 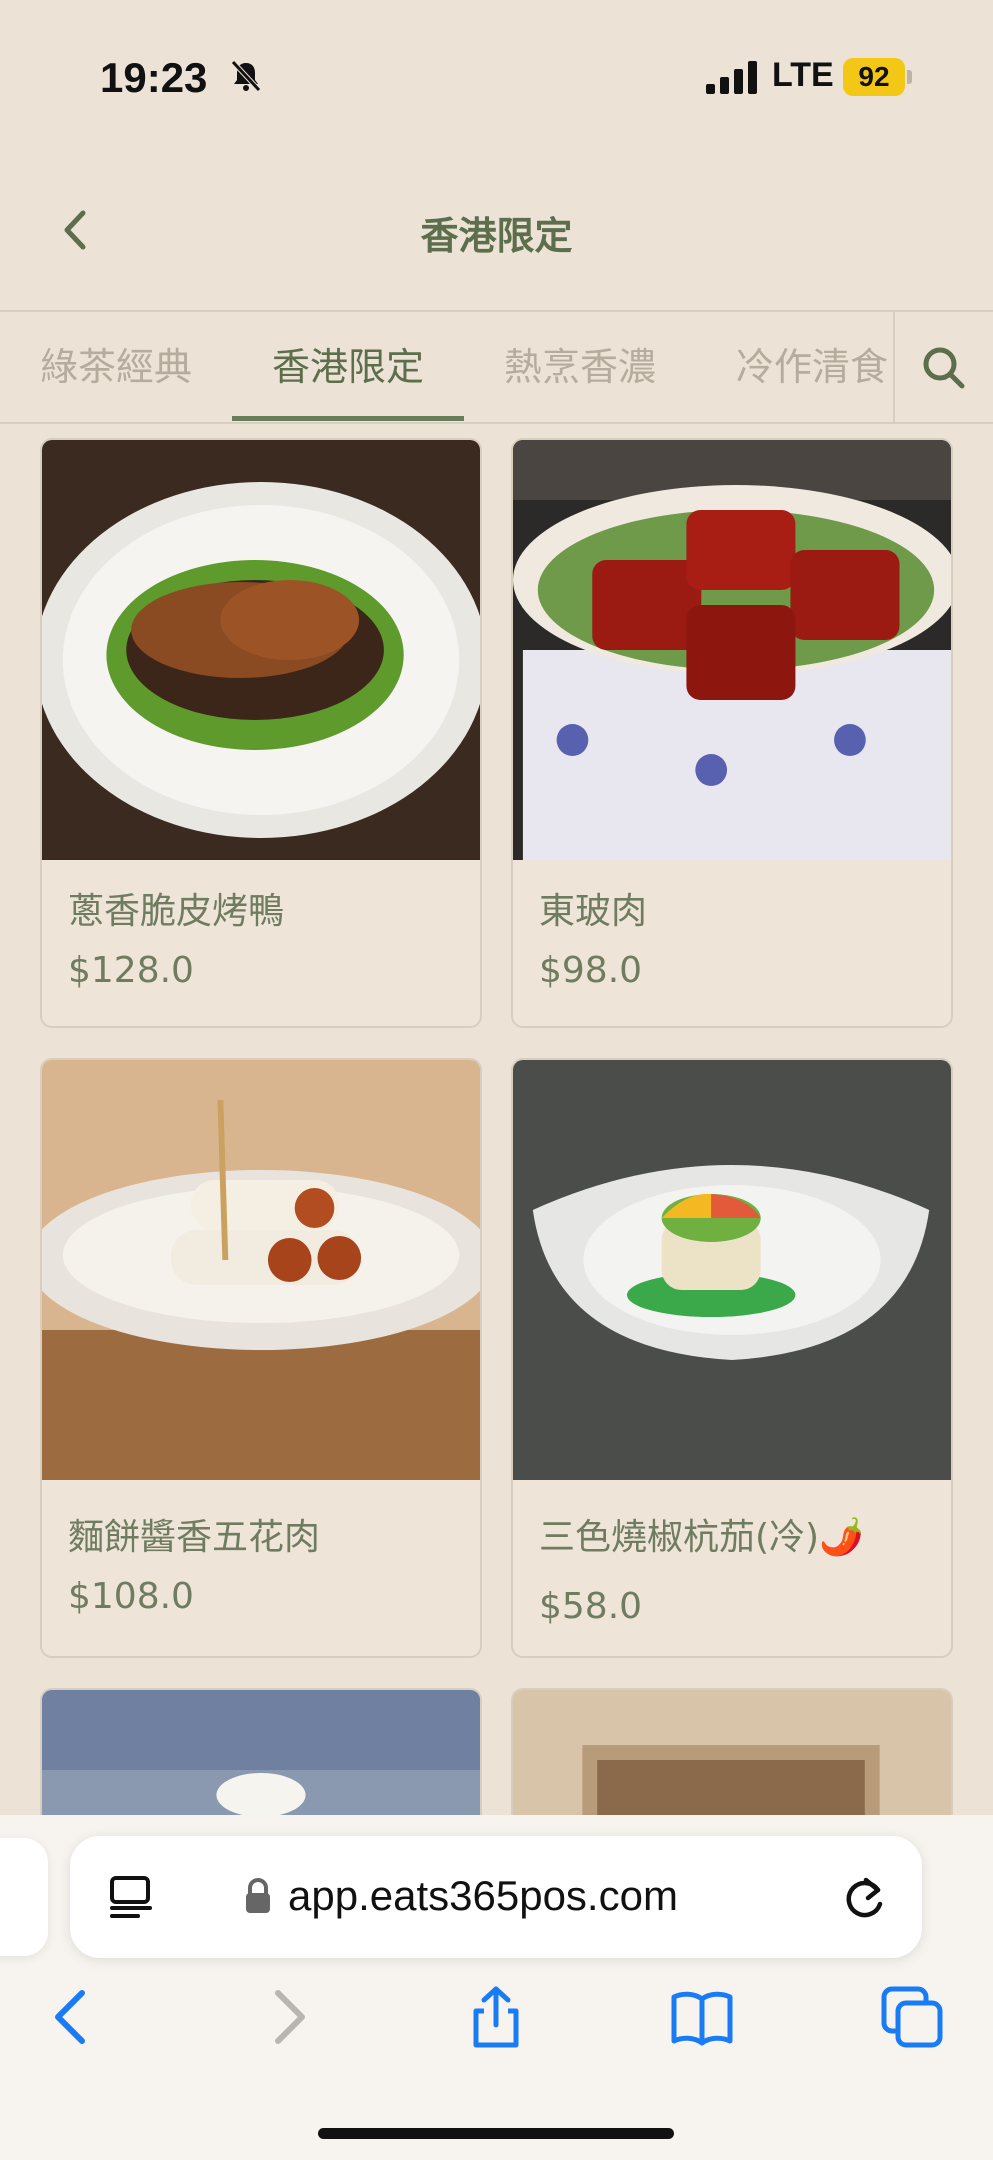 I want to click on page-title: 香港限定, so click(x=496, y=236).